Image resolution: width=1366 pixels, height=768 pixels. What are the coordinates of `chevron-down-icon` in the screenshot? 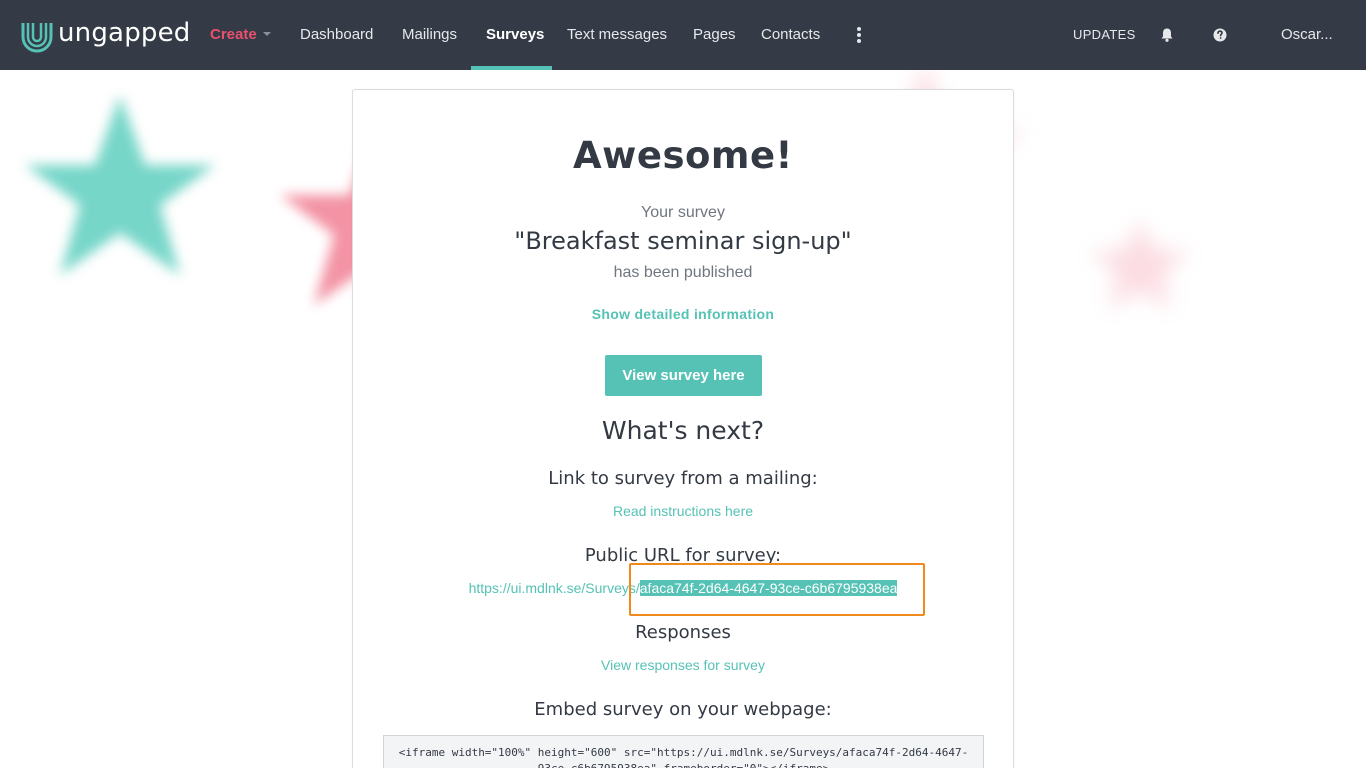 It's located at (266, 34).